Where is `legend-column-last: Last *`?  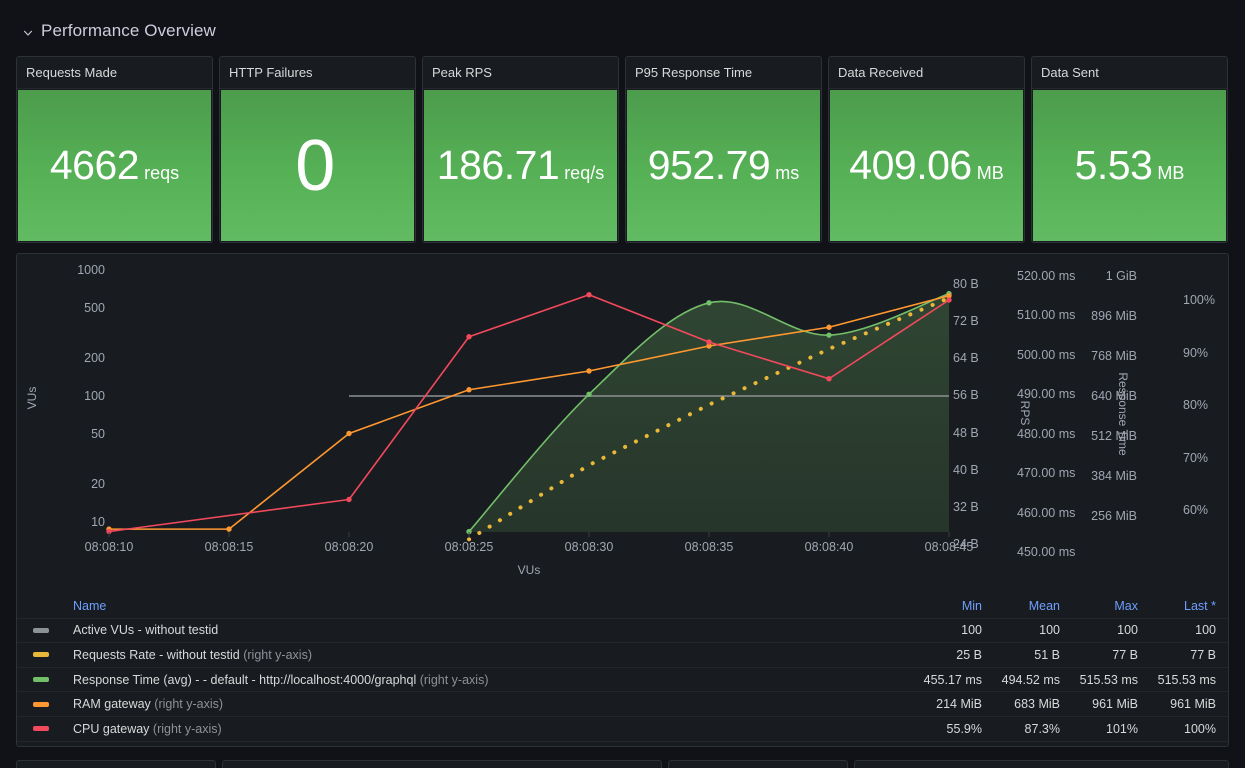
legend-column-last: Last * is located at coordinates (1190, 606).